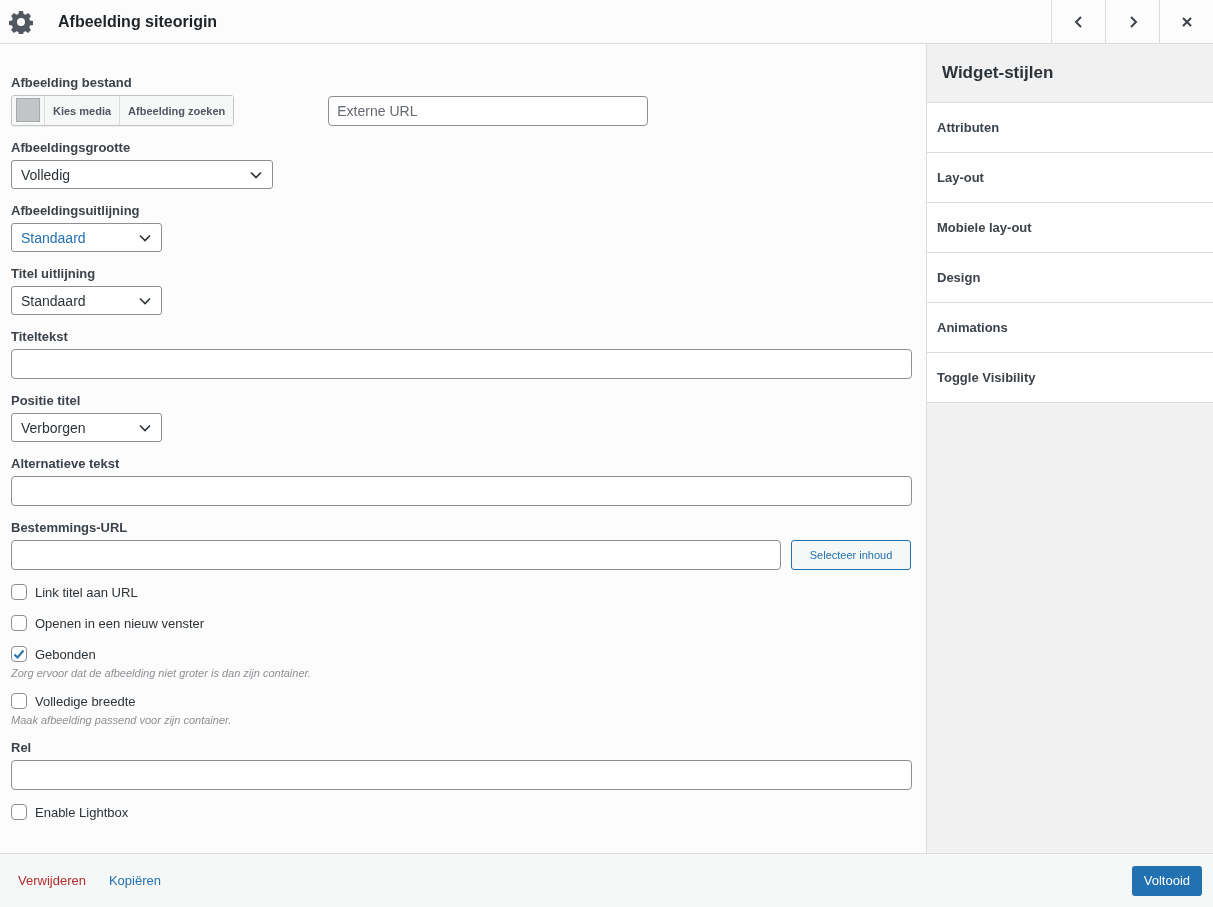  What do you see at coordinates (86, 427) in the screenshot?
I see `select-dropdown: Verborgen` at bounding box center [86, 427].